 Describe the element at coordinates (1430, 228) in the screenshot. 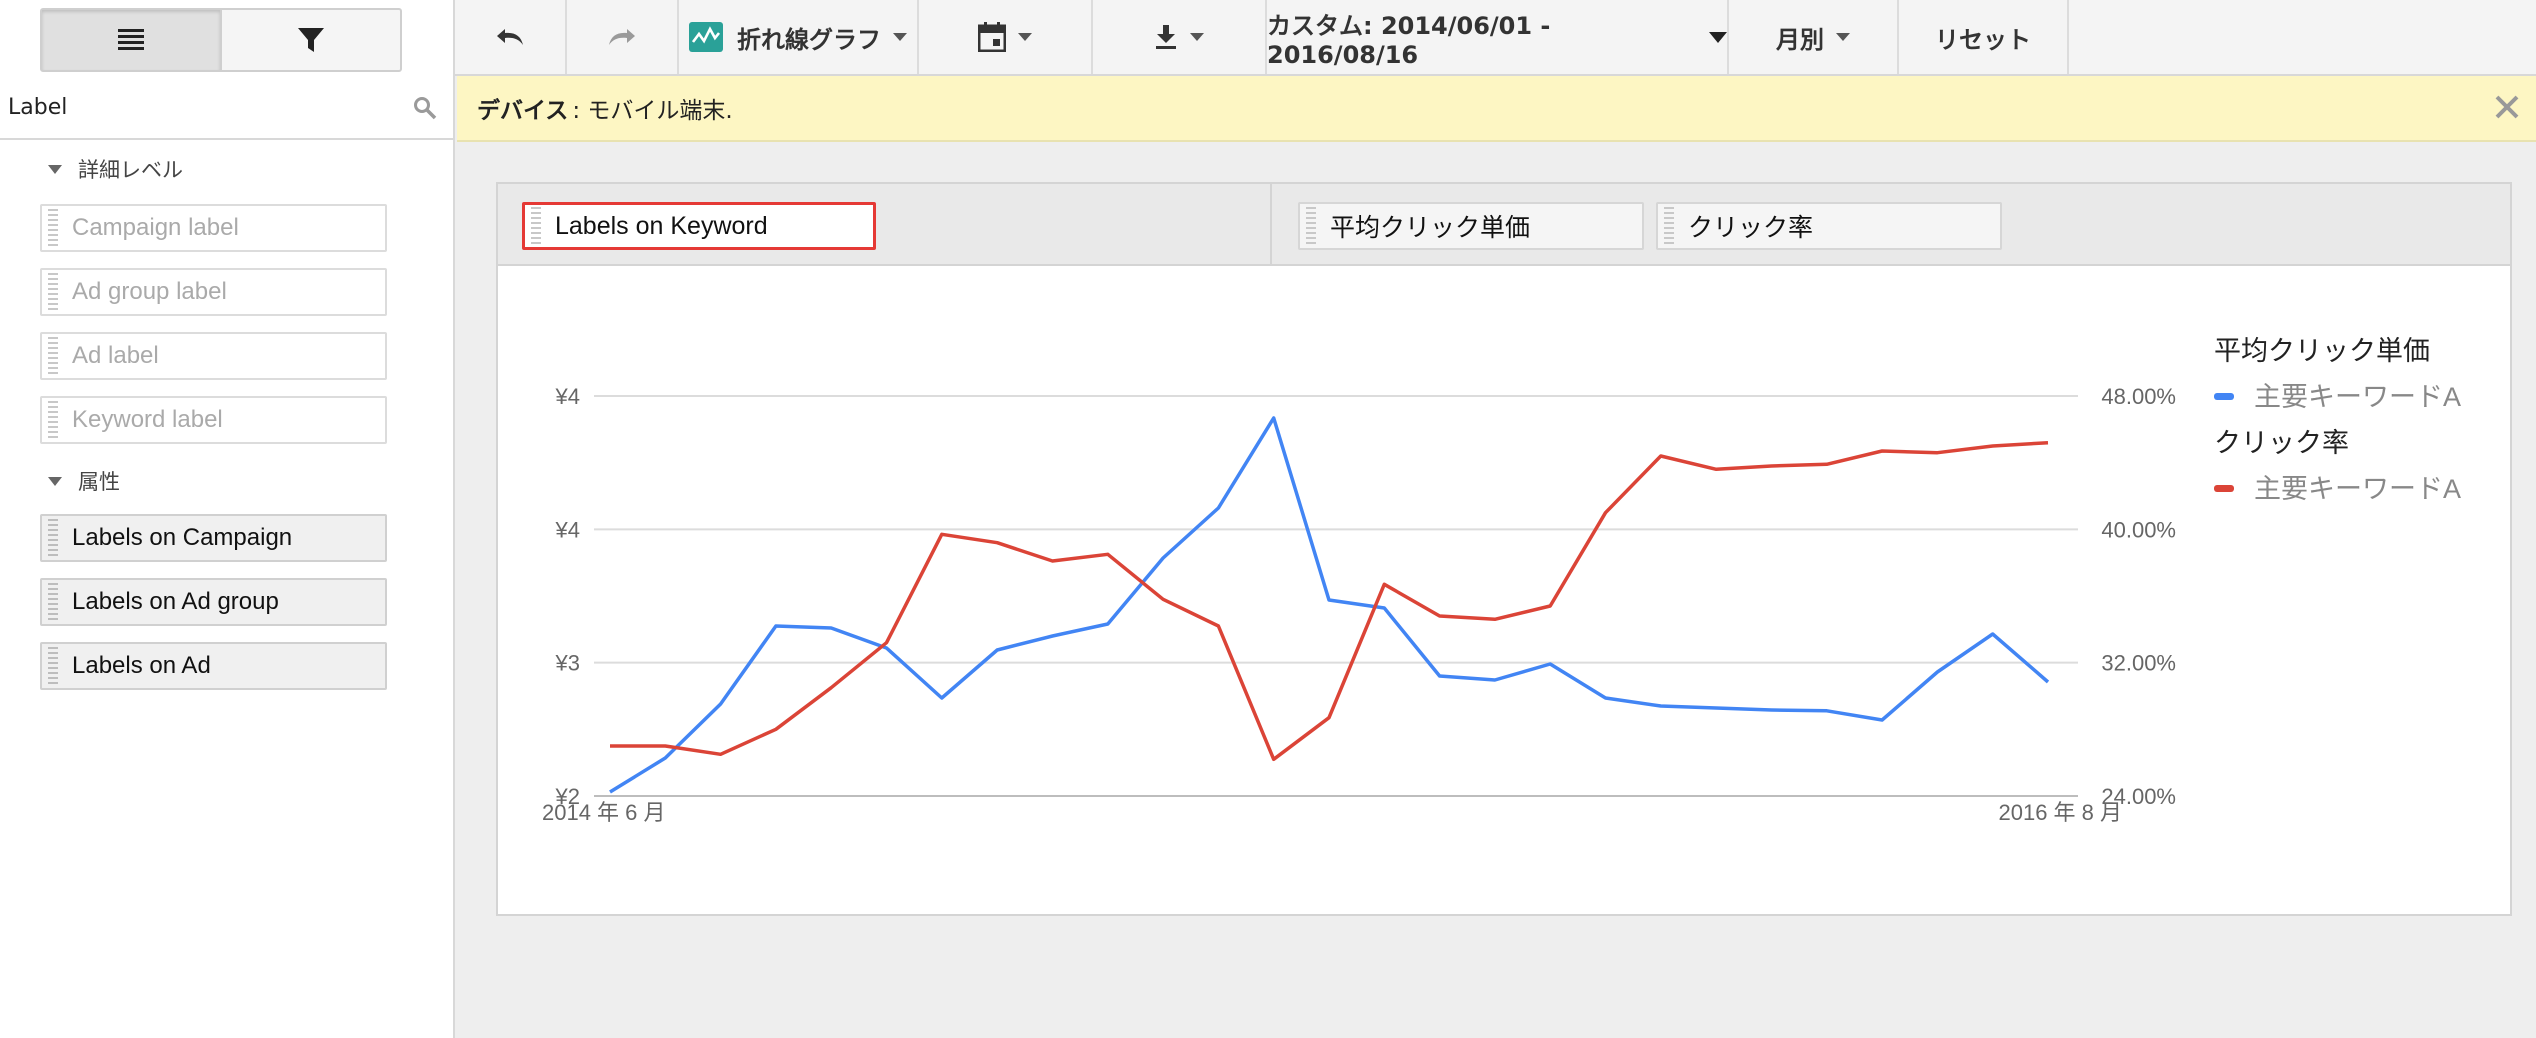

I see `metric-chip-label: 平均クリック単価` at that location.